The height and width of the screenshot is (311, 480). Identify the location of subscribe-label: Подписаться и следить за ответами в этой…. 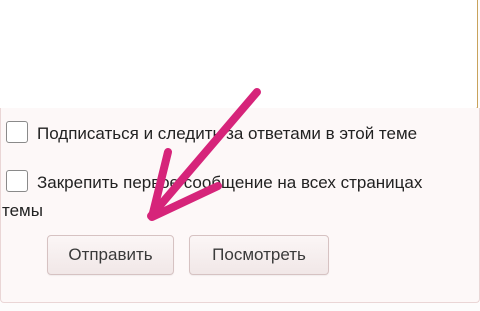
(227, 133).